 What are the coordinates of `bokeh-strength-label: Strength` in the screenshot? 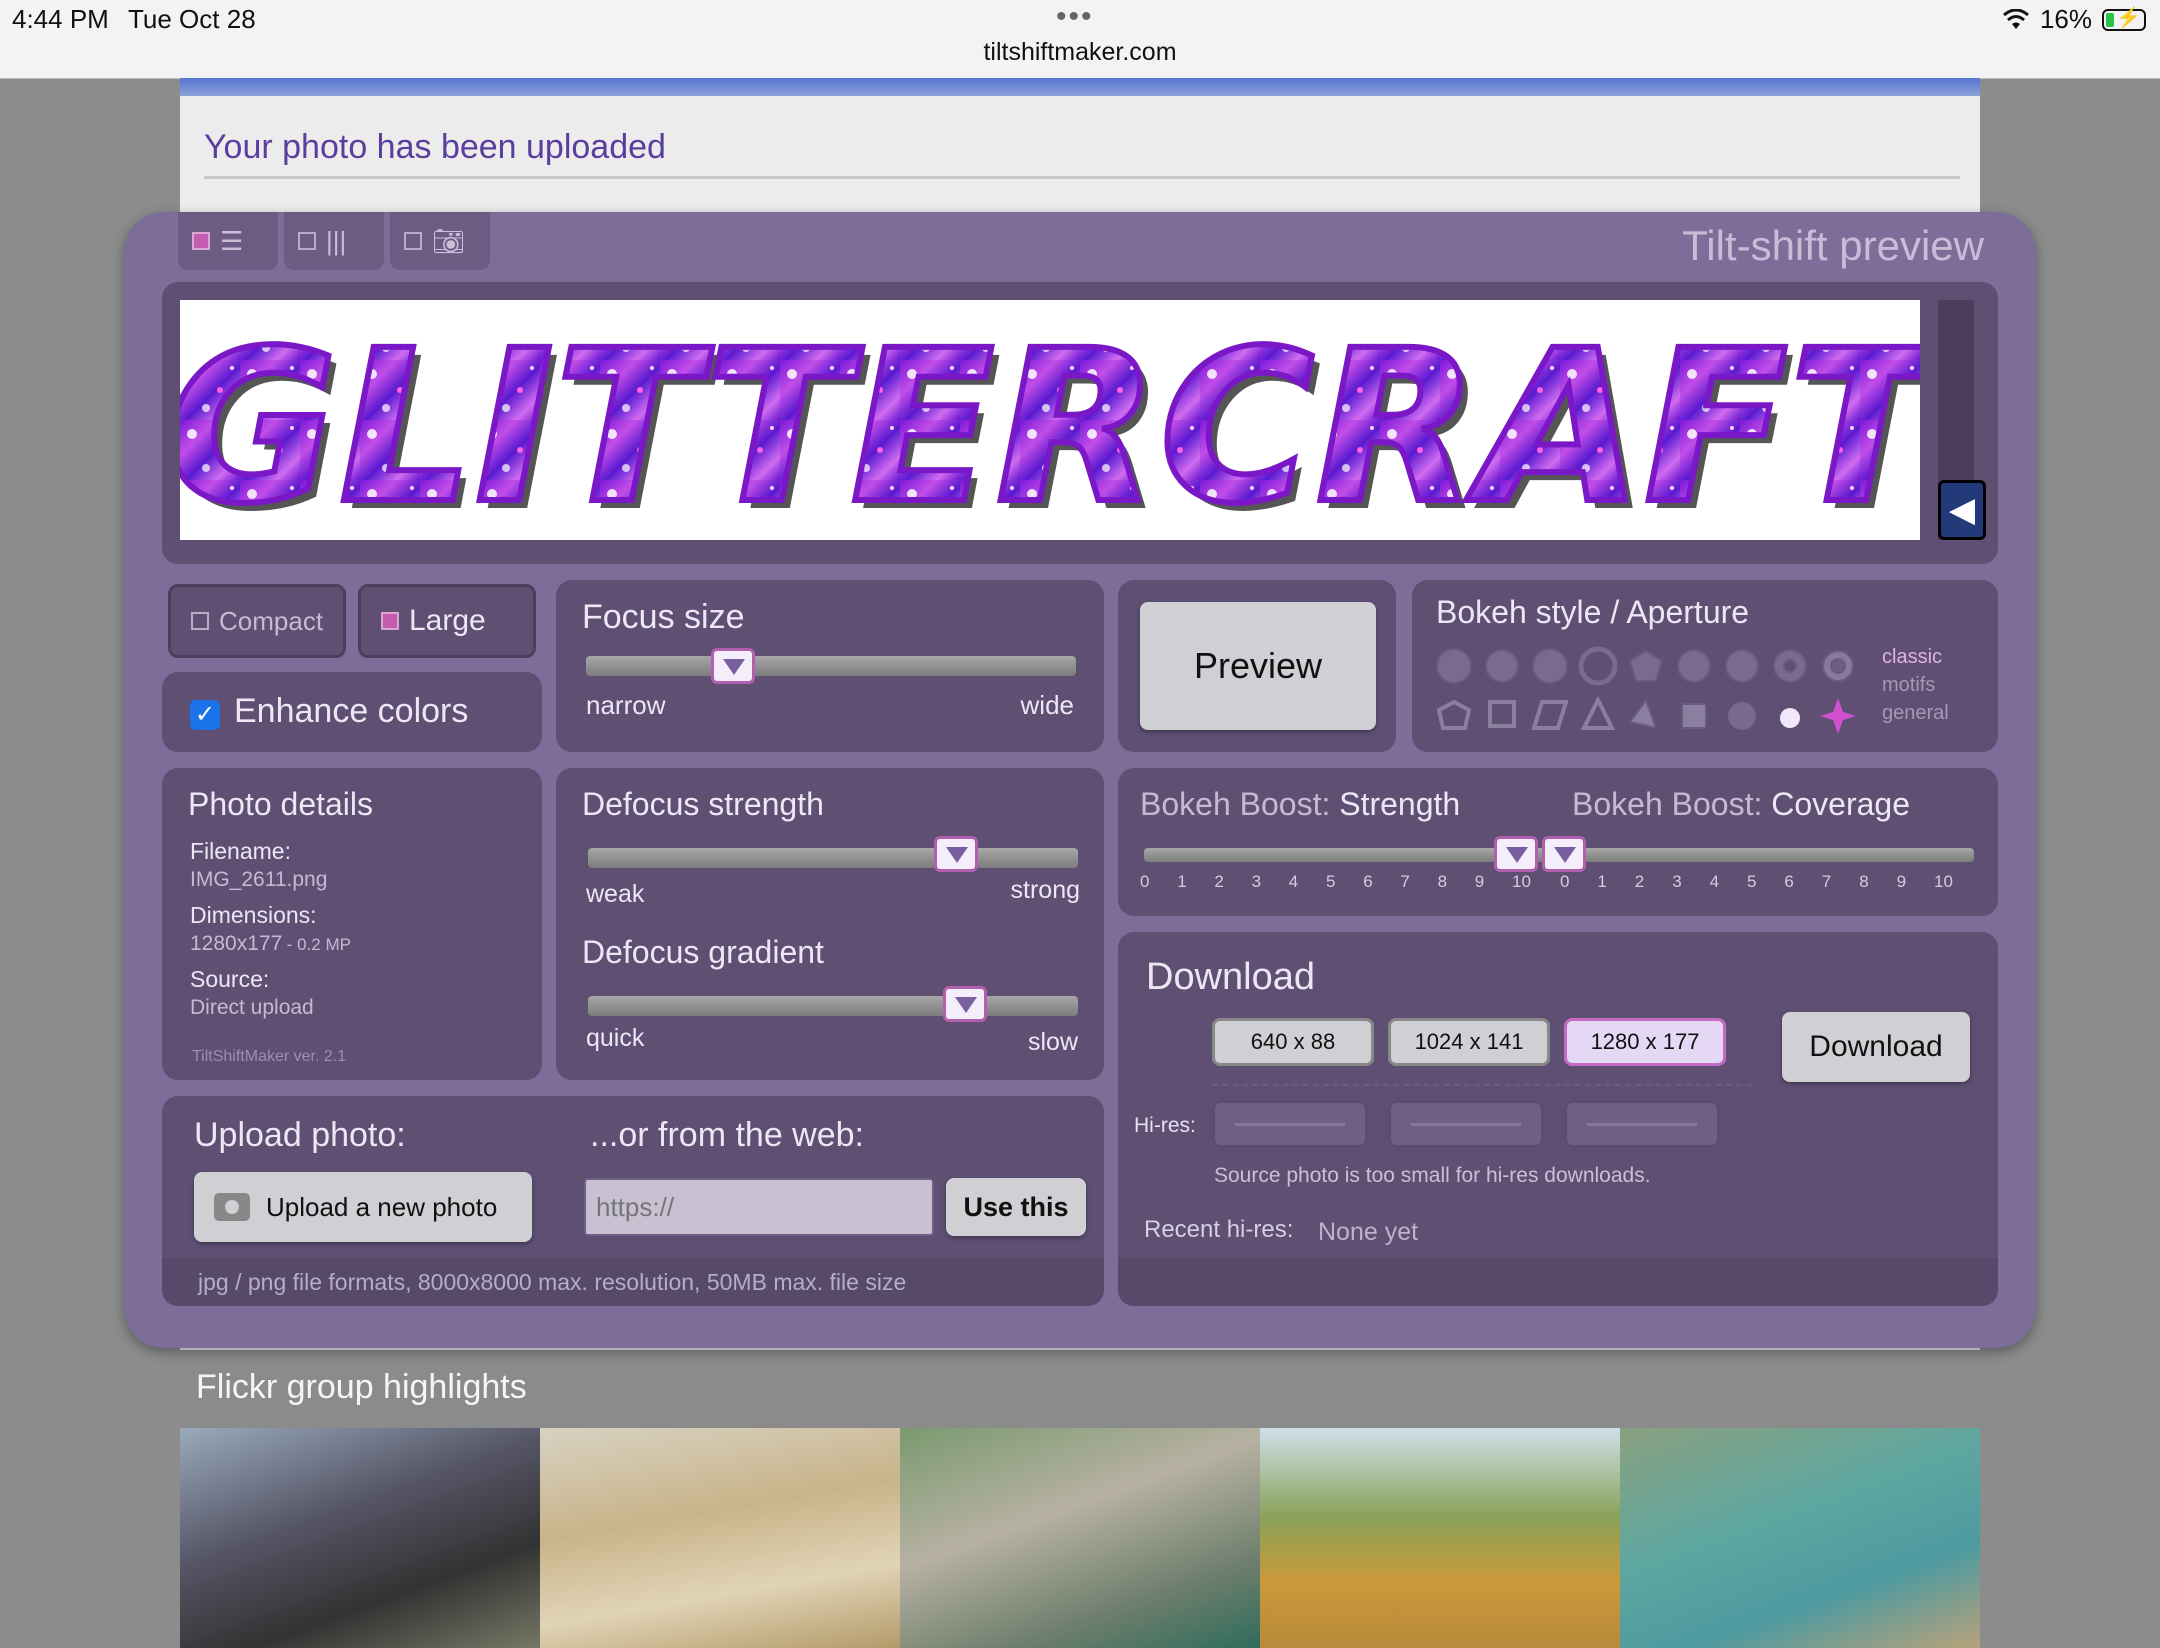 It's located at (1400, 804).